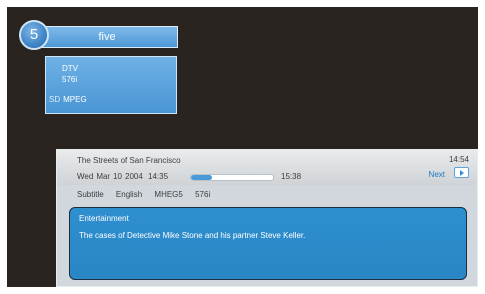 This screenshot has width=485, height=294. What do you see at coordinates (124, 176) in the screenshot?
I see `schedule-line: Wed Mar 10 2004 14:35` at bounding box center [124, 176].